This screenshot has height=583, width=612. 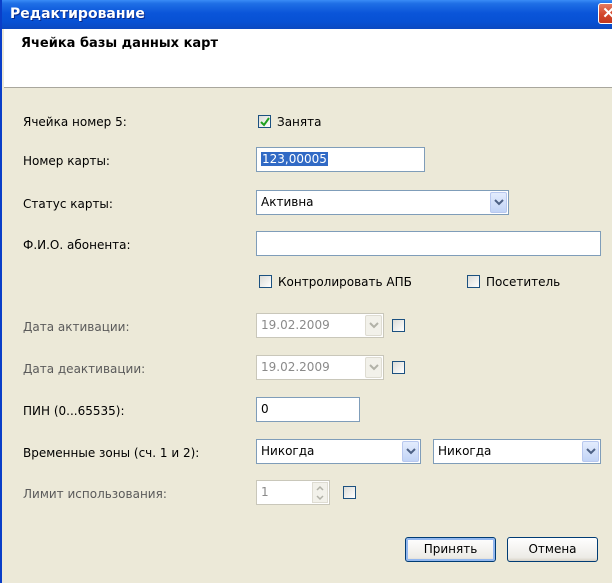 What do you see at coordinates (295, 367) in the screenshot?
I see `deactivation-date-value: 19.02.2009` at bounding box center [295, 367].